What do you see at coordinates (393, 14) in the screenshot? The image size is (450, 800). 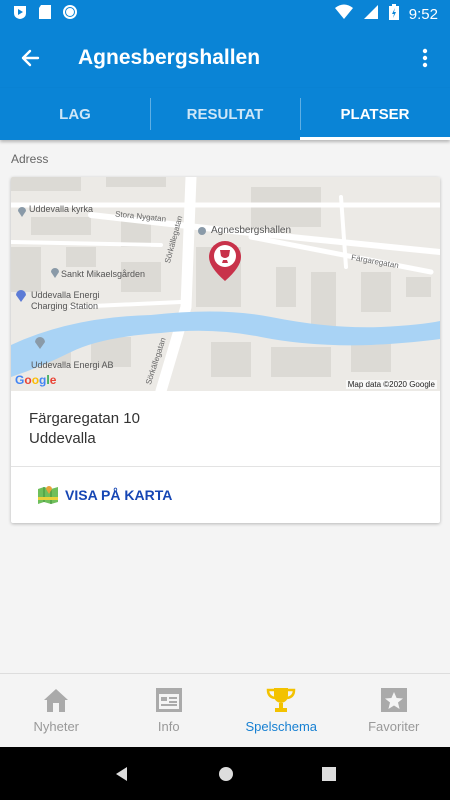 I see `battery-charging-icon` at bounding box center [393, 14].